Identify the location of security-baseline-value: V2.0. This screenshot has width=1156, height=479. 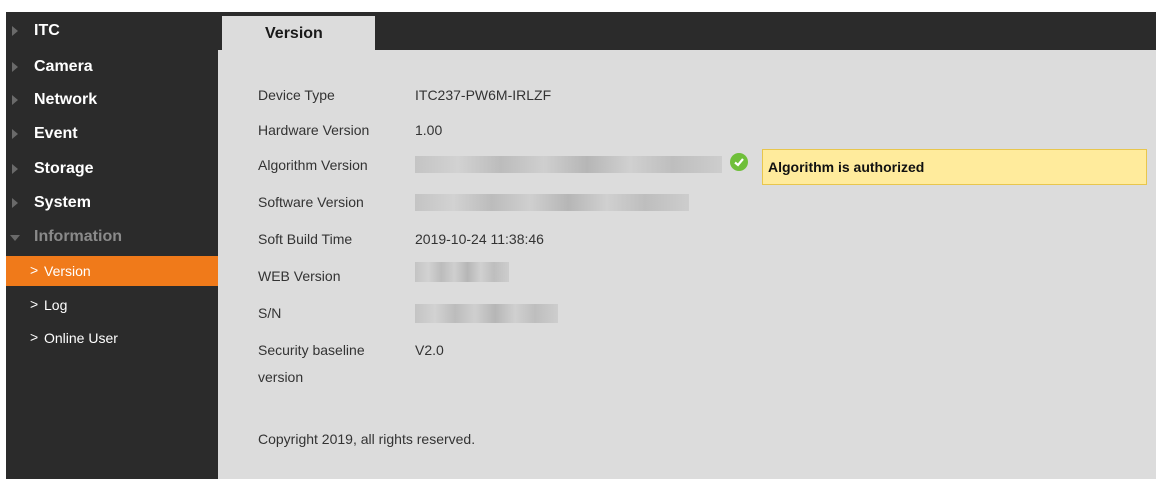
(429, 350).